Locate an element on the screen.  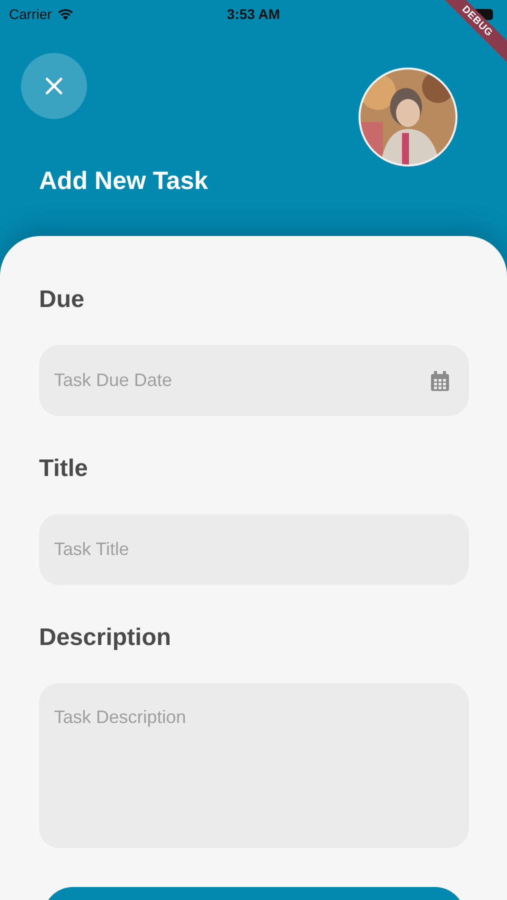
wifi-icon is located at coordinates (65, 14).